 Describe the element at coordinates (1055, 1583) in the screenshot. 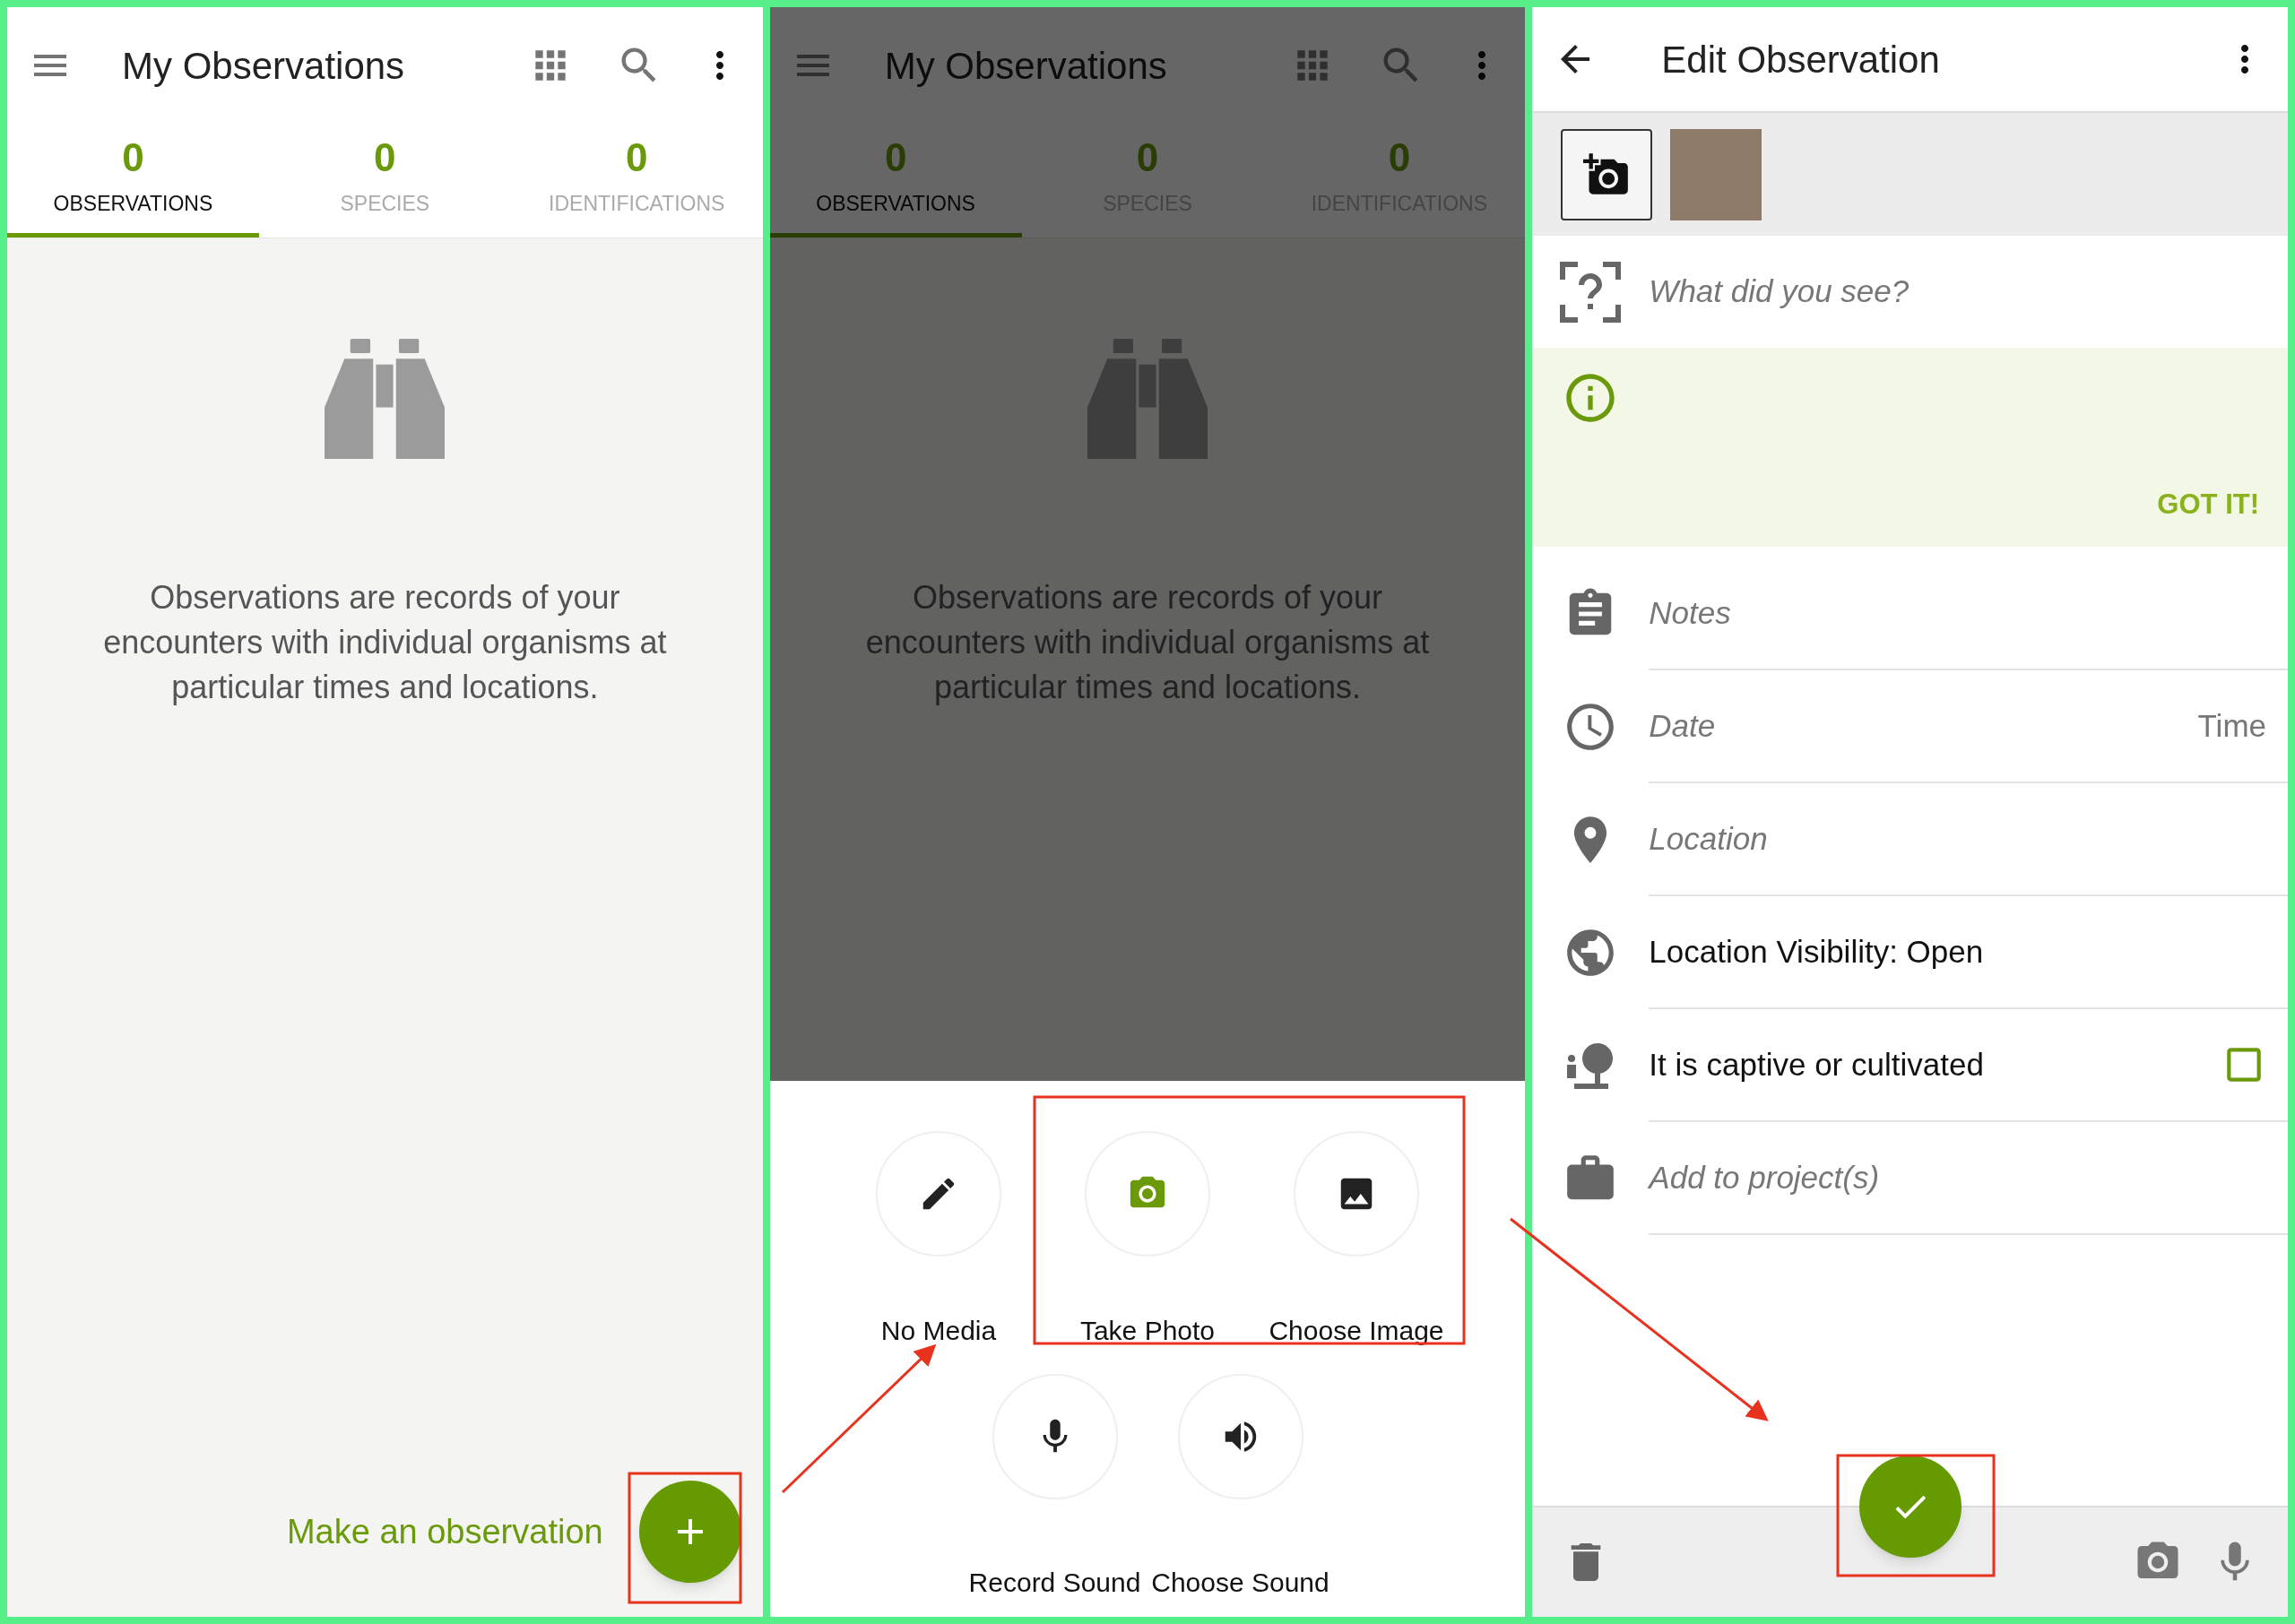

I see `media-option-label: Record Sound` at that location.